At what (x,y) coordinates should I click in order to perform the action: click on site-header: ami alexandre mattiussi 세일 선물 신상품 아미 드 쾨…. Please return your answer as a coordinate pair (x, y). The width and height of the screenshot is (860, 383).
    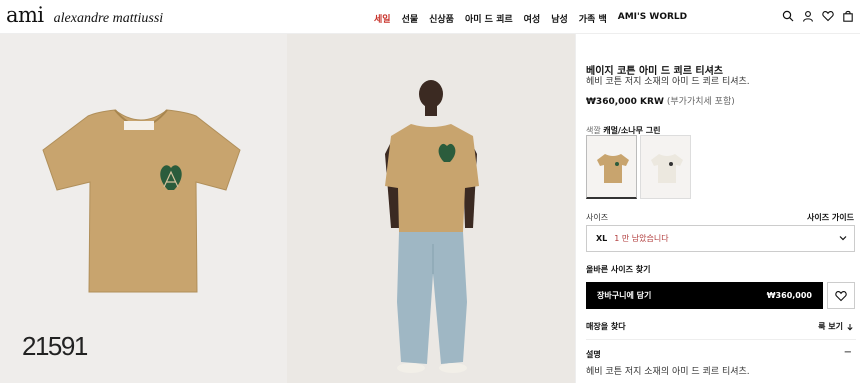
    Looking at the image, I should click on (430, 17).